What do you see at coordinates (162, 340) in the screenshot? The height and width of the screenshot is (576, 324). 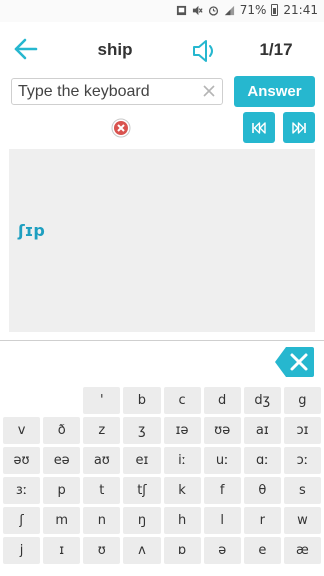 I see `divider` at bounding box center [162, 340].